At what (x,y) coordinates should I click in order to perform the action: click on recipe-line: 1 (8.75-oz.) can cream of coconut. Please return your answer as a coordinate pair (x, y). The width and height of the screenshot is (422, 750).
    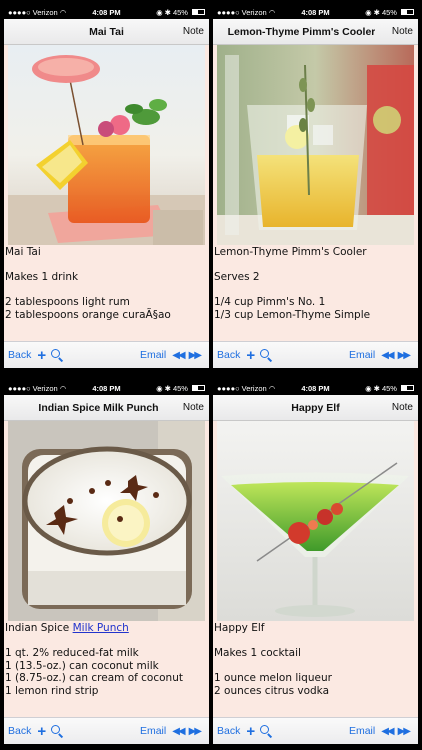
    Looking at the image, I should click on (94, 678).